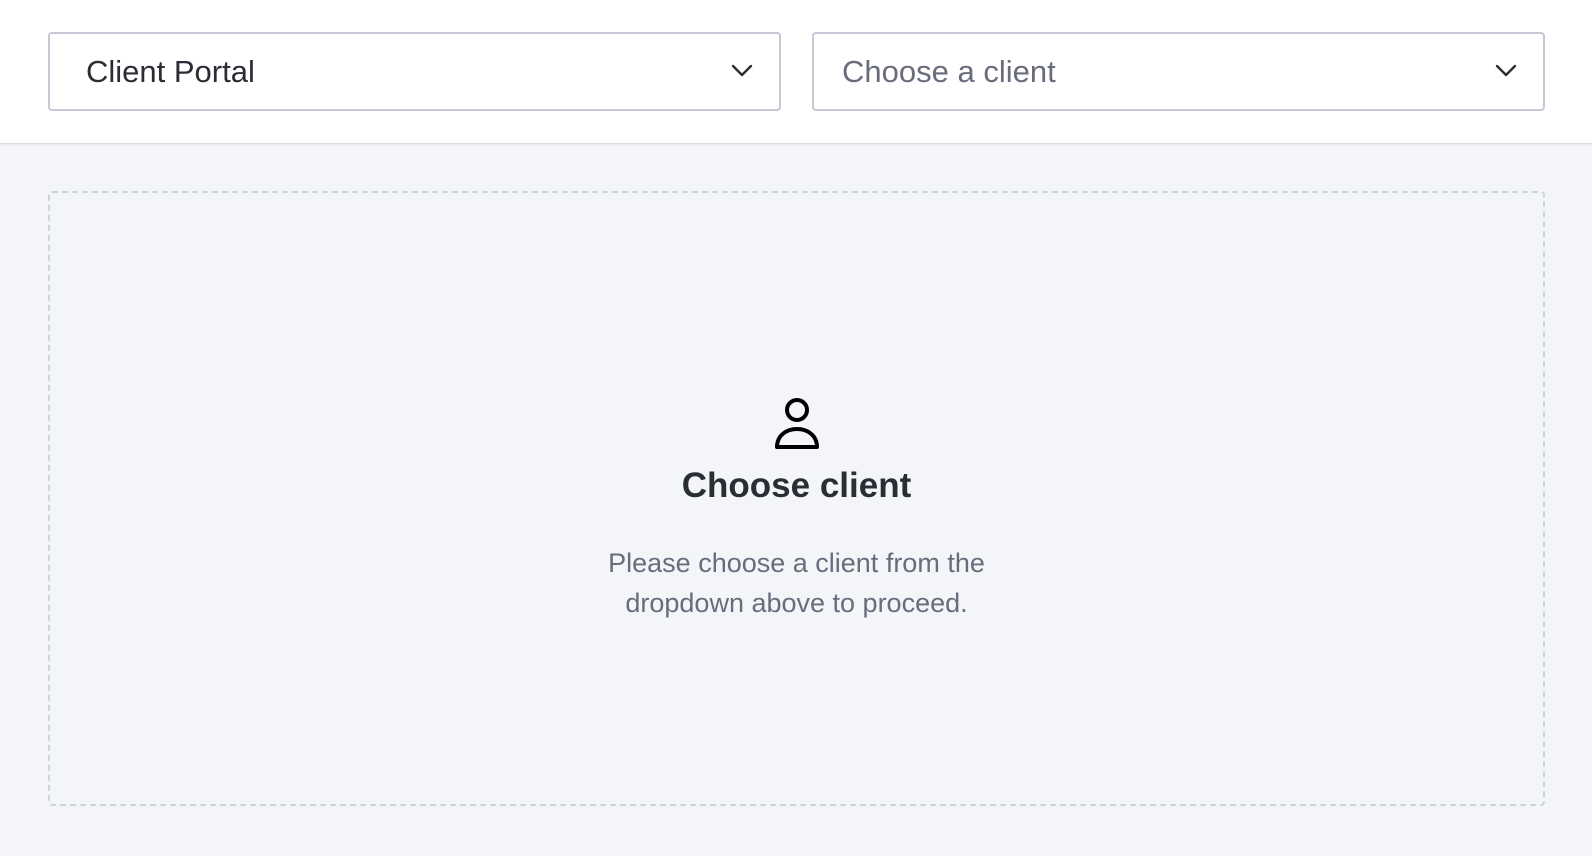 This screenshot has height=856, width=1592. Describe the element at coordinates (949, 71) in the screenshot. I see `client-select-placeholder: Choose a client` at that location.